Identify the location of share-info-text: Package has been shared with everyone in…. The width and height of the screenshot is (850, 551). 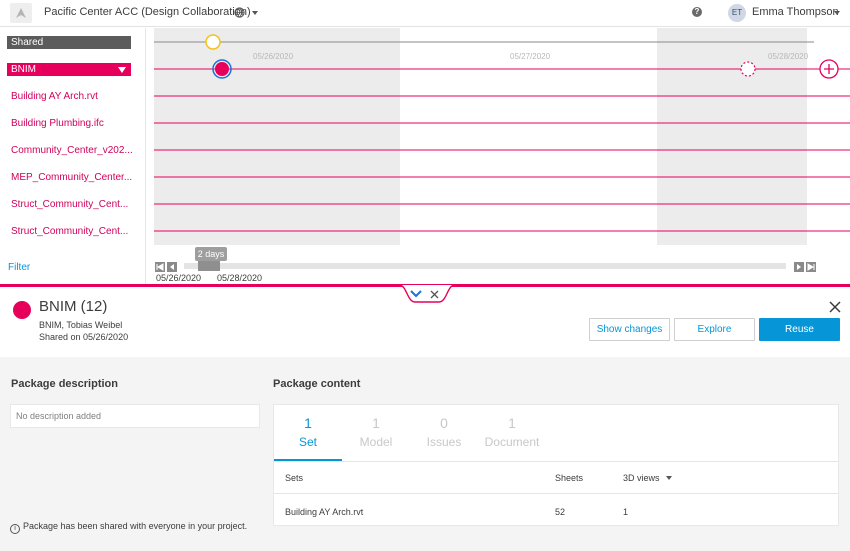
(135, 526).